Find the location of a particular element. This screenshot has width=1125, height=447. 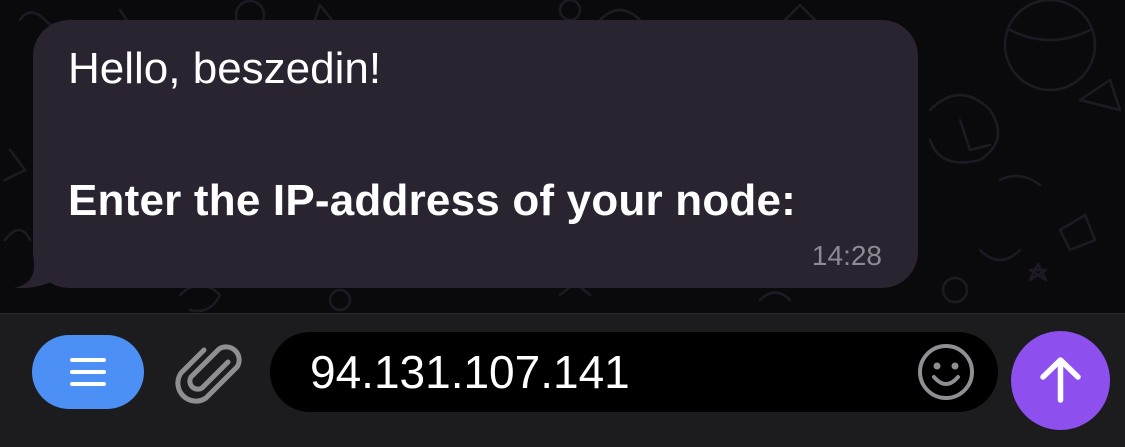

emoji-button is located at coordinates (946, 372).